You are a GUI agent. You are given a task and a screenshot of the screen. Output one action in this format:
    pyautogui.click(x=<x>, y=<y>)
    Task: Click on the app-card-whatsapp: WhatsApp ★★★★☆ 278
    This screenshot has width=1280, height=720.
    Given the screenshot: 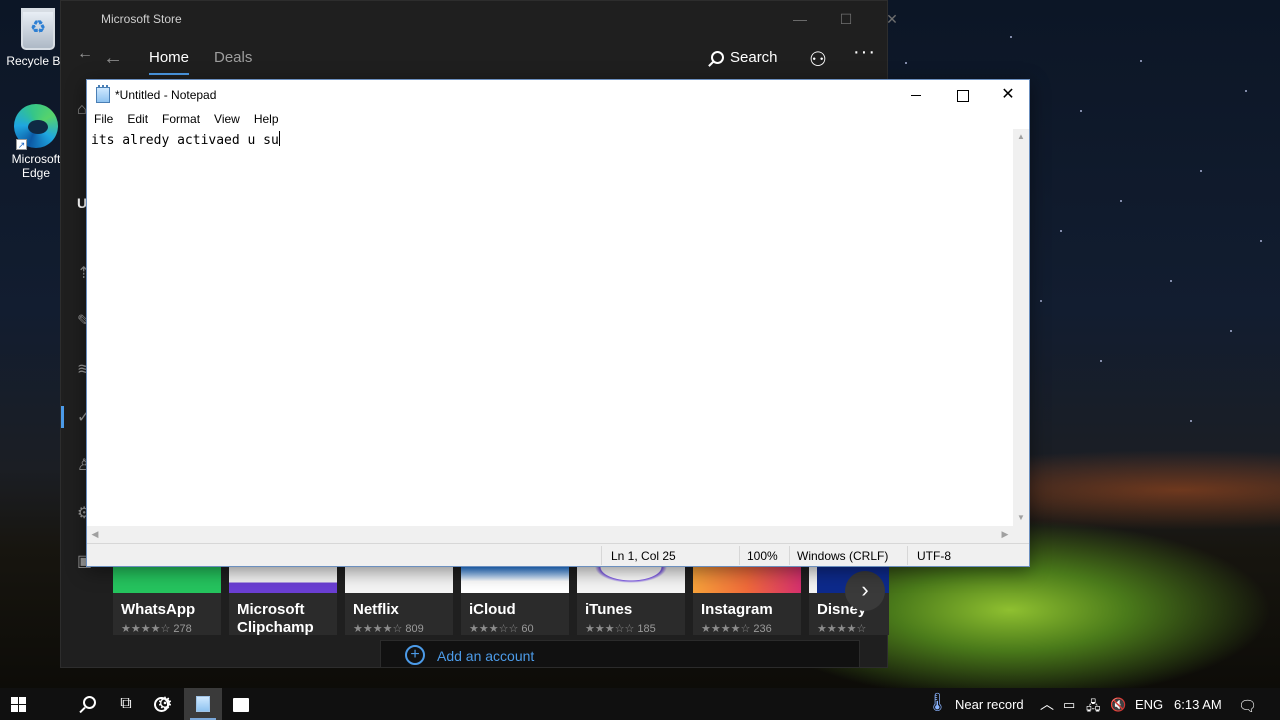 What is the action you would take?
    pyautogui.click(x=167, y=601)
    